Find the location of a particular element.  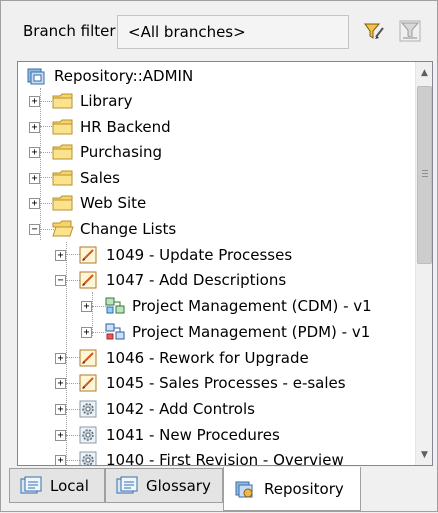

tree-item-cdm-model: + Project Management (CDM) - v1 is located at coordinates (213, 307).